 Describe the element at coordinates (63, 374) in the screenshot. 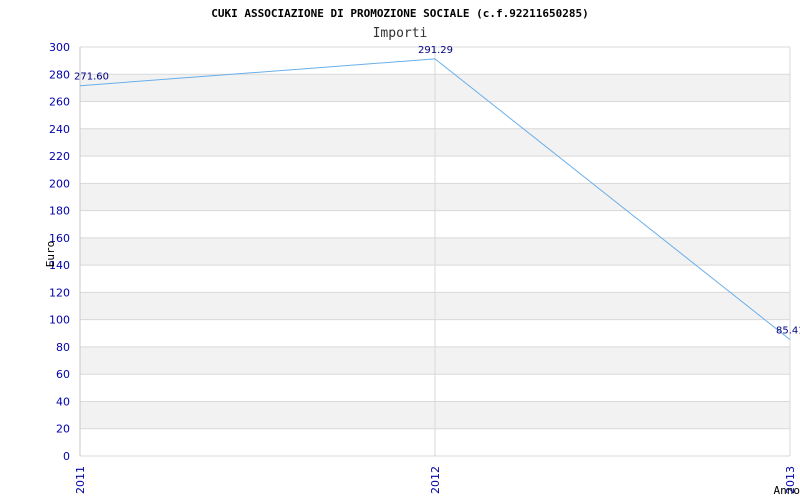

I see `y-tick-label: 60` at that location.